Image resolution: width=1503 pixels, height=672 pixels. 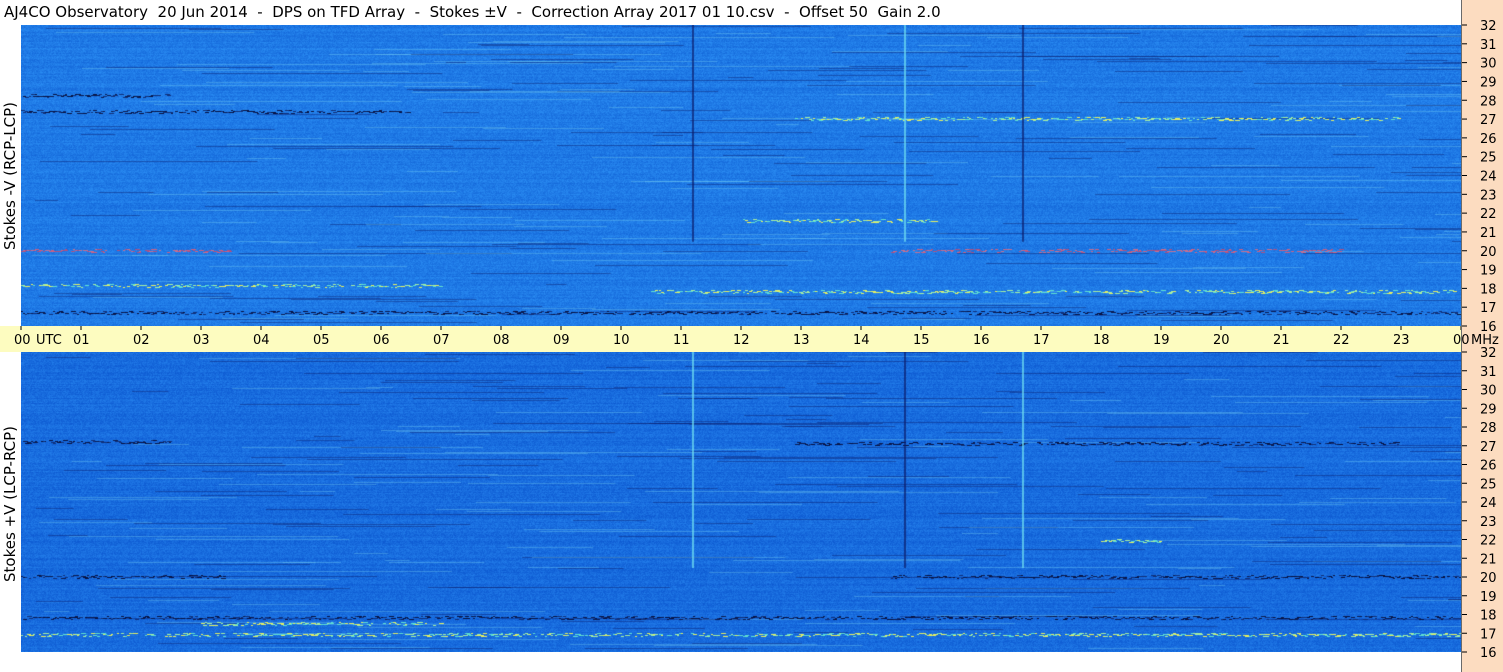 I want to click on time-tick-label: 23, so click(x=1401, y=340).